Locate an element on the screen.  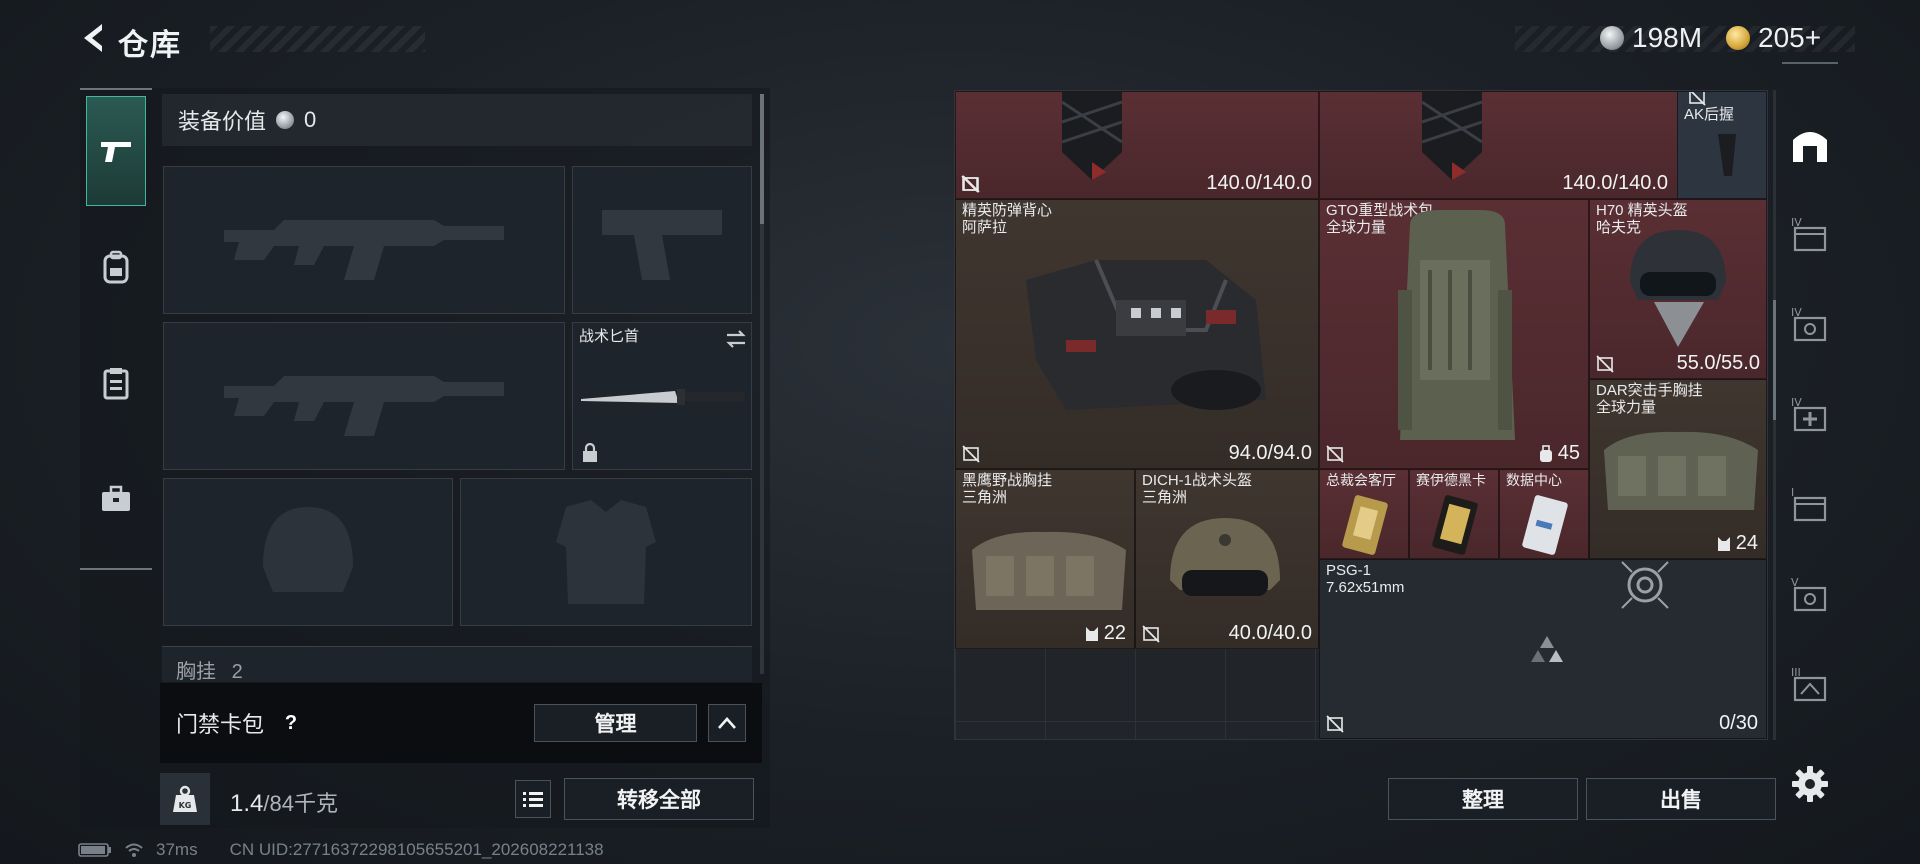
equip-value-amount: 0 is located at coordinates (310, 119).